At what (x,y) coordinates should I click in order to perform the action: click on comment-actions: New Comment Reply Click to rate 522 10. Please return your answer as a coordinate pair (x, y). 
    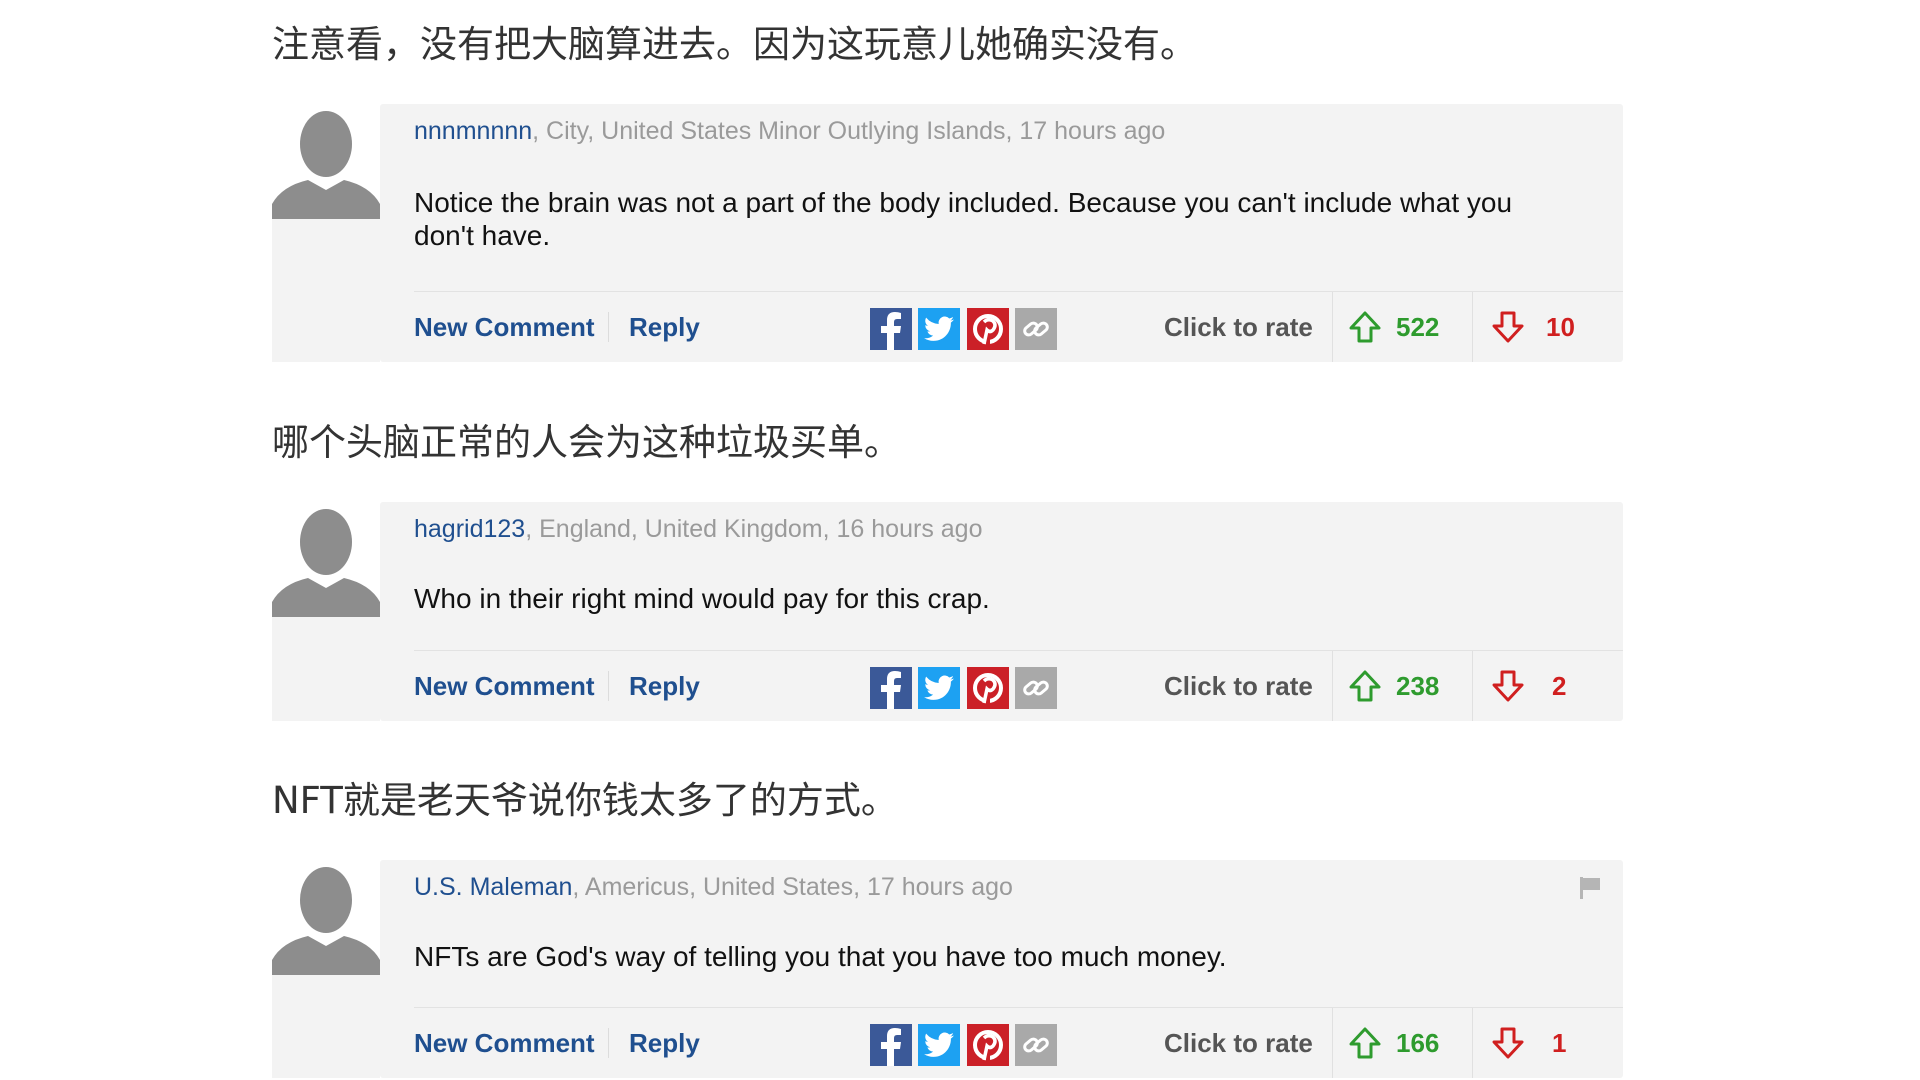
    Looking at the image, I should click on (1018, 326).